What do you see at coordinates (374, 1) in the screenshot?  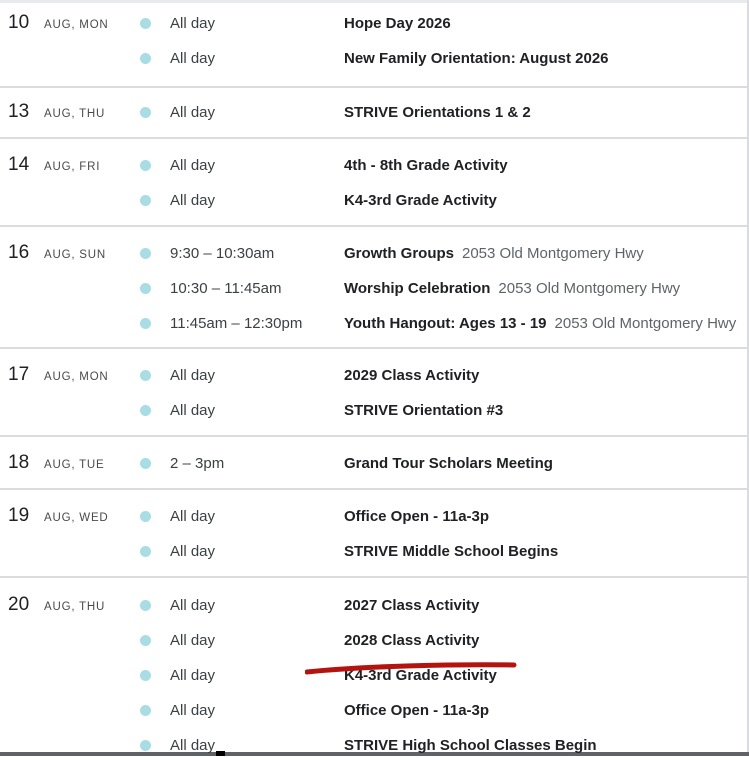 I see `top-border` at bounding box center [374, 1].